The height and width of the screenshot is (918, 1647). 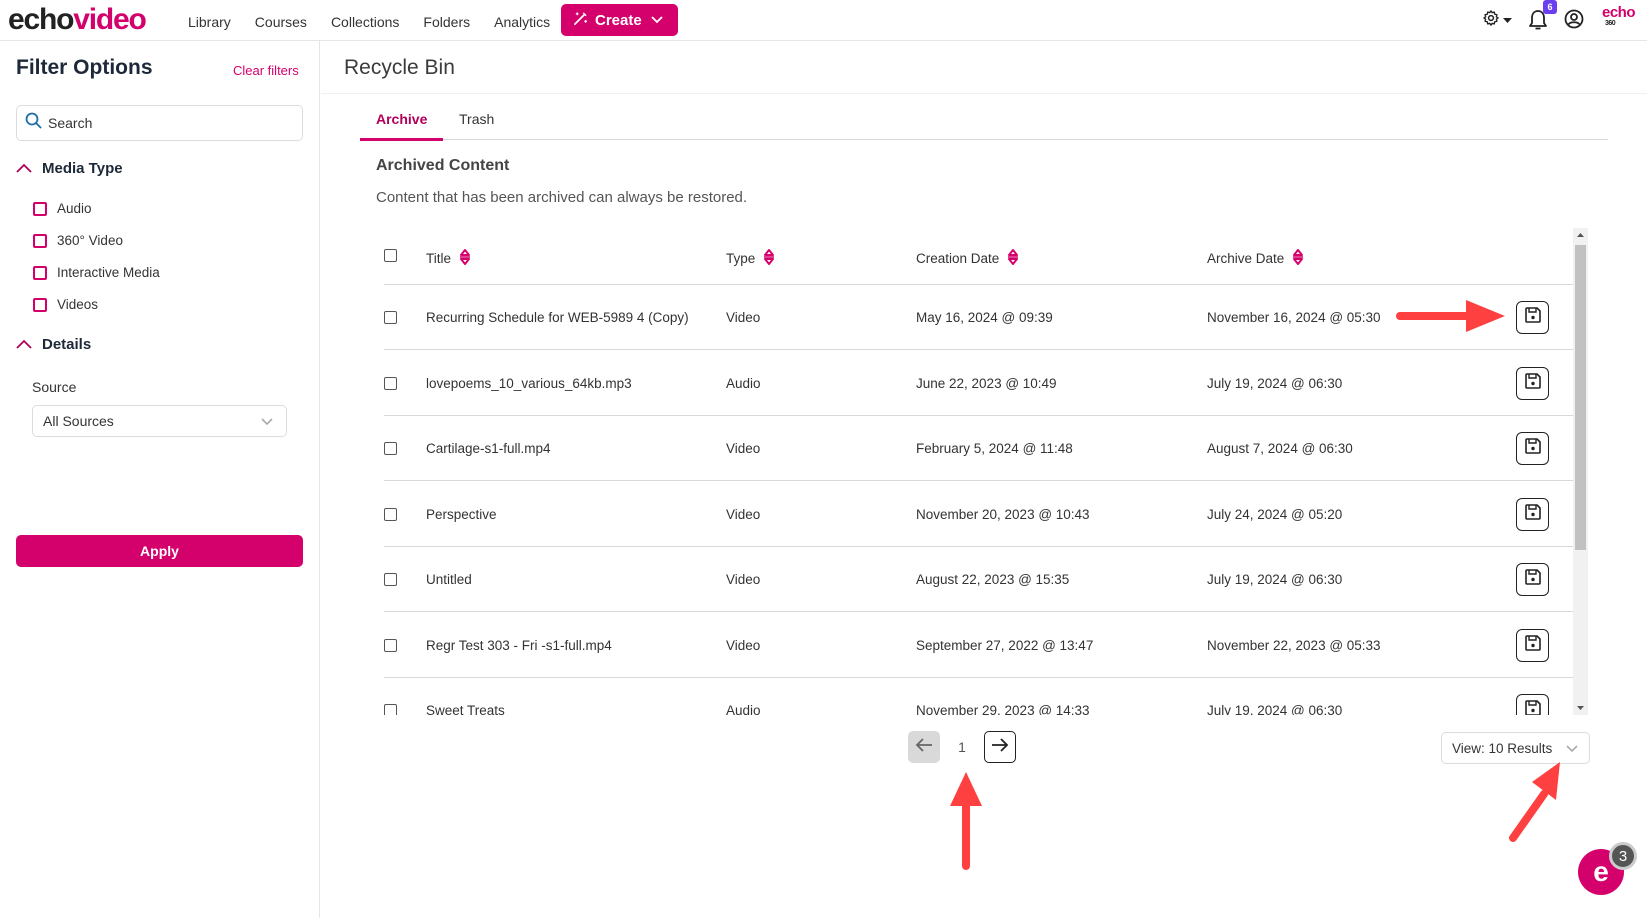 What do you see at coordinates (281, 22) in the screenshot?
I see `nav-courses: Courses` at bounding box center [281, 22].